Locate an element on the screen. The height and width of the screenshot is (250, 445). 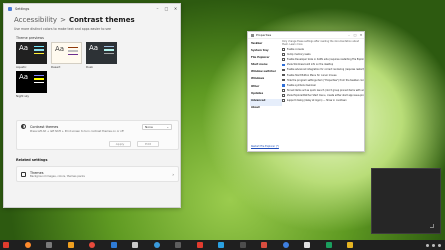
themes-hint: Background images, colors, themes packs is located at coordinates (57, 176).